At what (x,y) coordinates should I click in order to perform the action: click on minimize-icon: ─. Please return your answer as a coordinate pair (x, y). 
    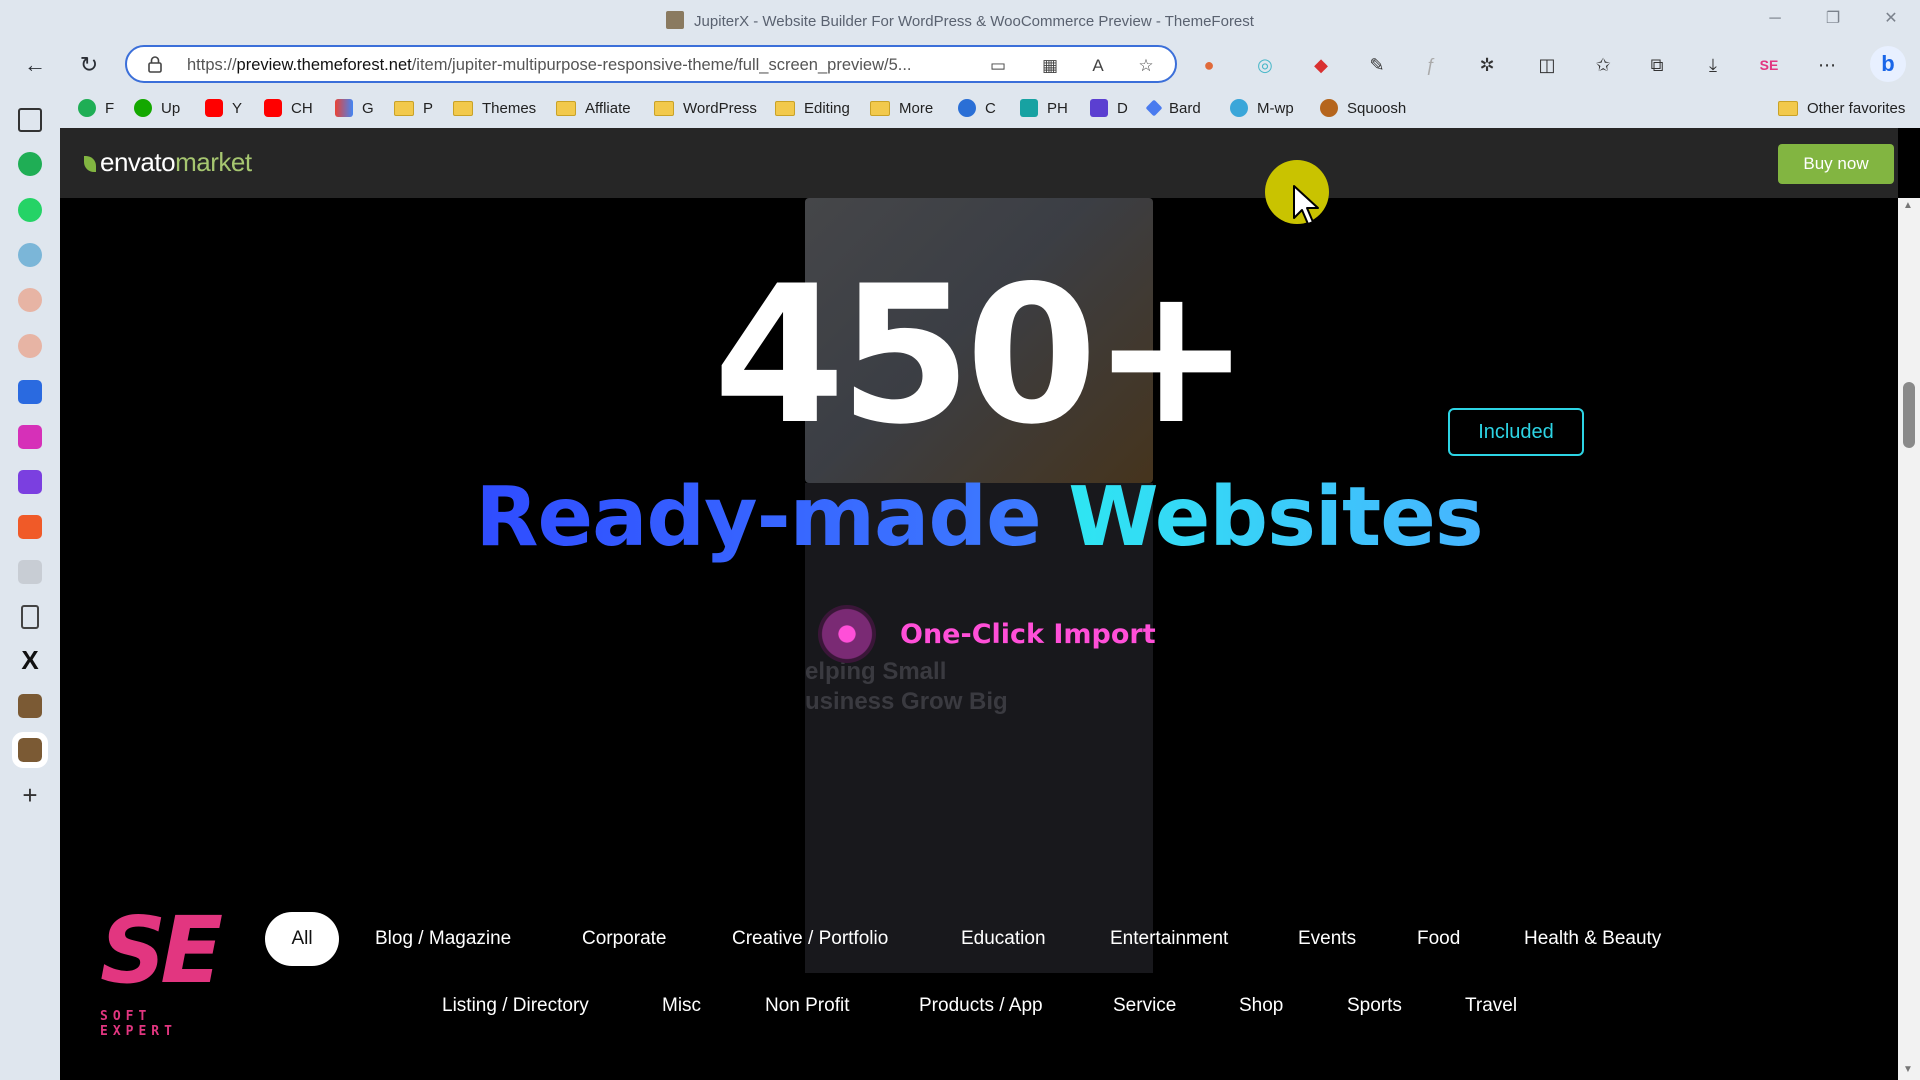
    Looking at the image, I should click on (1775, 19).